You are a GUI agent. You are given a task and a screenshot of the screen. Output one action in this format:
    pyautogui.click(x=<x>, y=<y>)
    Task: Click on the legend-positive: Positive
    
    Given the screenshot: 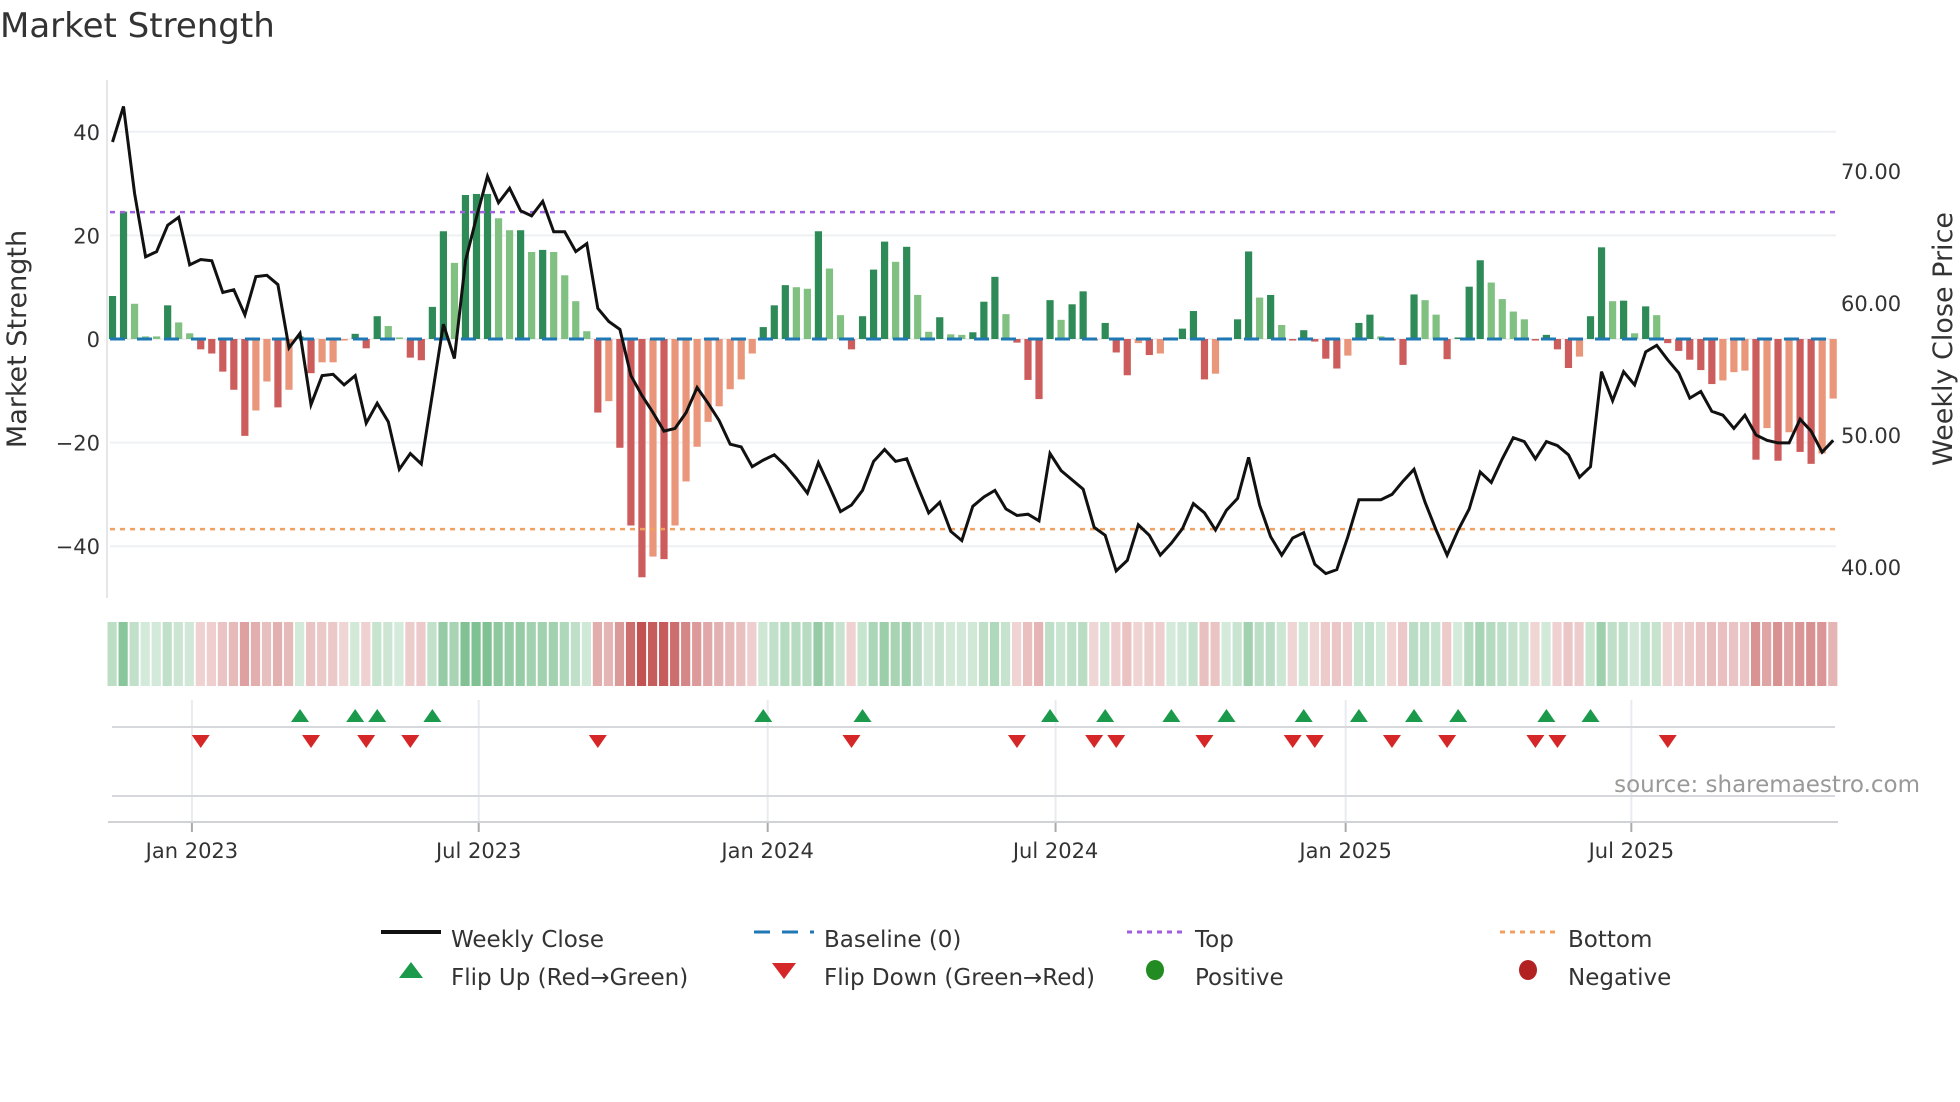 What is the action you would take?
    pyautogui.click(x=1204, y=978)
    